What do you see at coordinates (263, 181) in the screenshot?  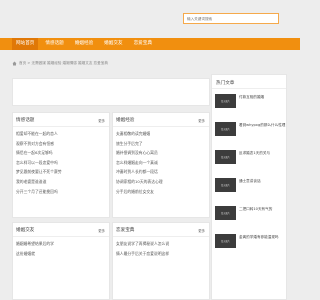 I see `article-title: 通士意讲谈话` at bounding box center [263, 181].